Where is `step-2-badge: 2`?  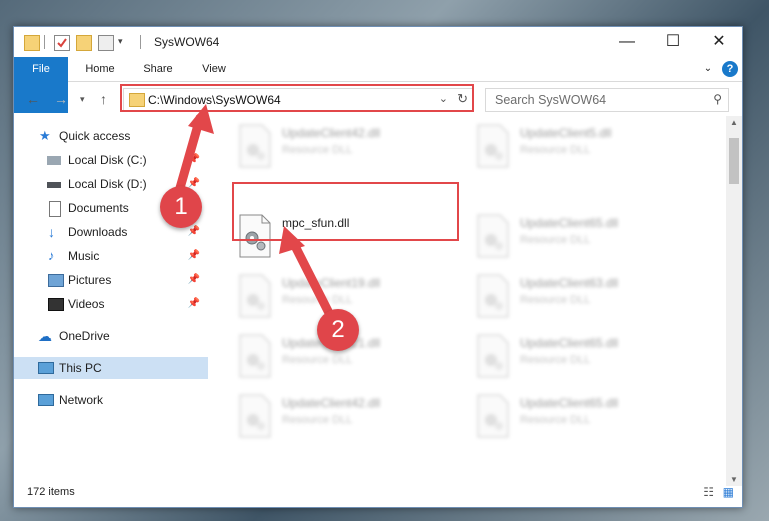
step-2-badge: 2 is located at coordinates (338, 330).